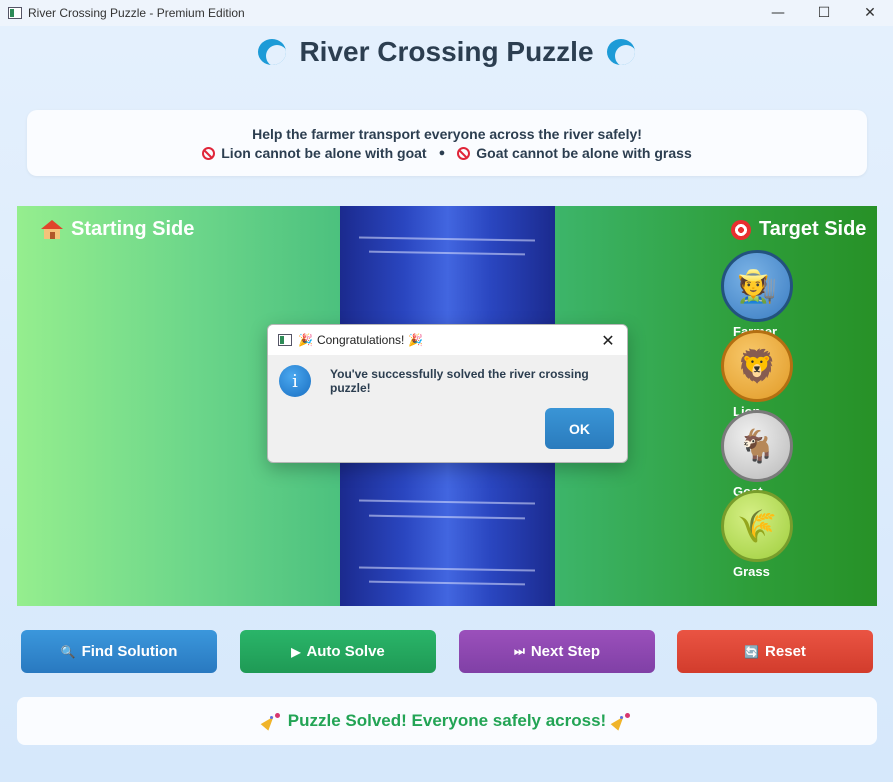  I want to click on next-step-button: ⏭ Next Step, so click(557, 651).